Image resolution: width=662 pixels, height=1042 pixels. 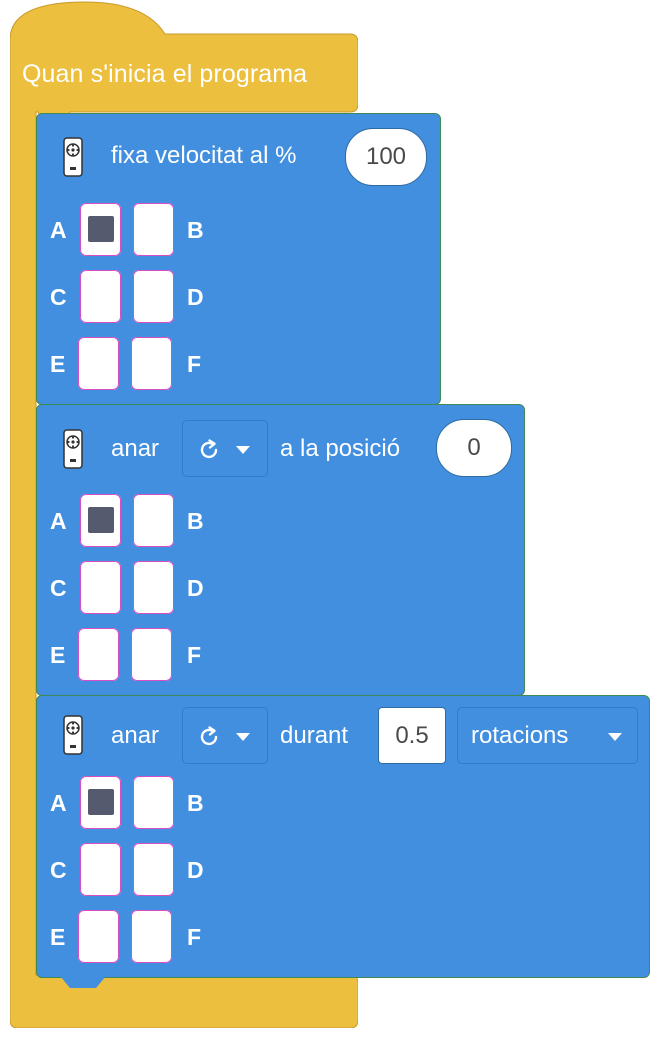 I want to click on unit-dropdown: rotacions, so click(x=547, y=735).